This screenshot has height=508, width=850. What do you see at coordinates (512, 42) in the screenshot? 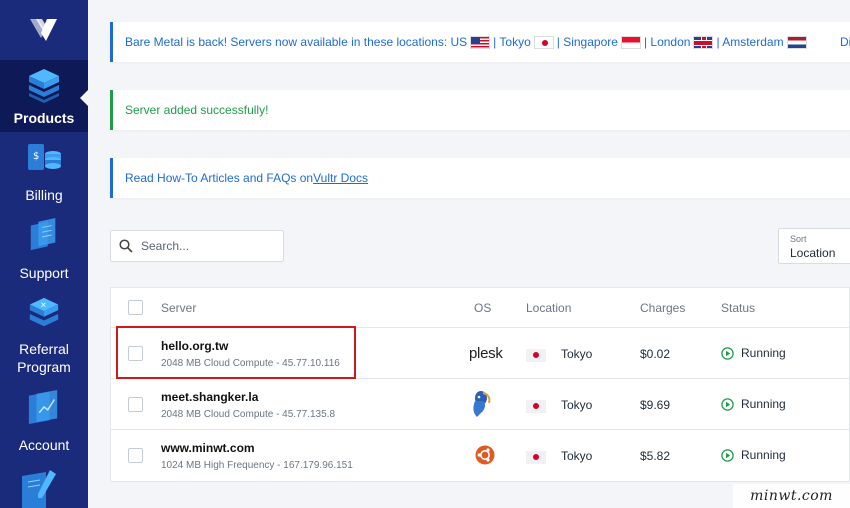
I see `tokyo-text: | Tokyo` at bounding box center [512, 42].